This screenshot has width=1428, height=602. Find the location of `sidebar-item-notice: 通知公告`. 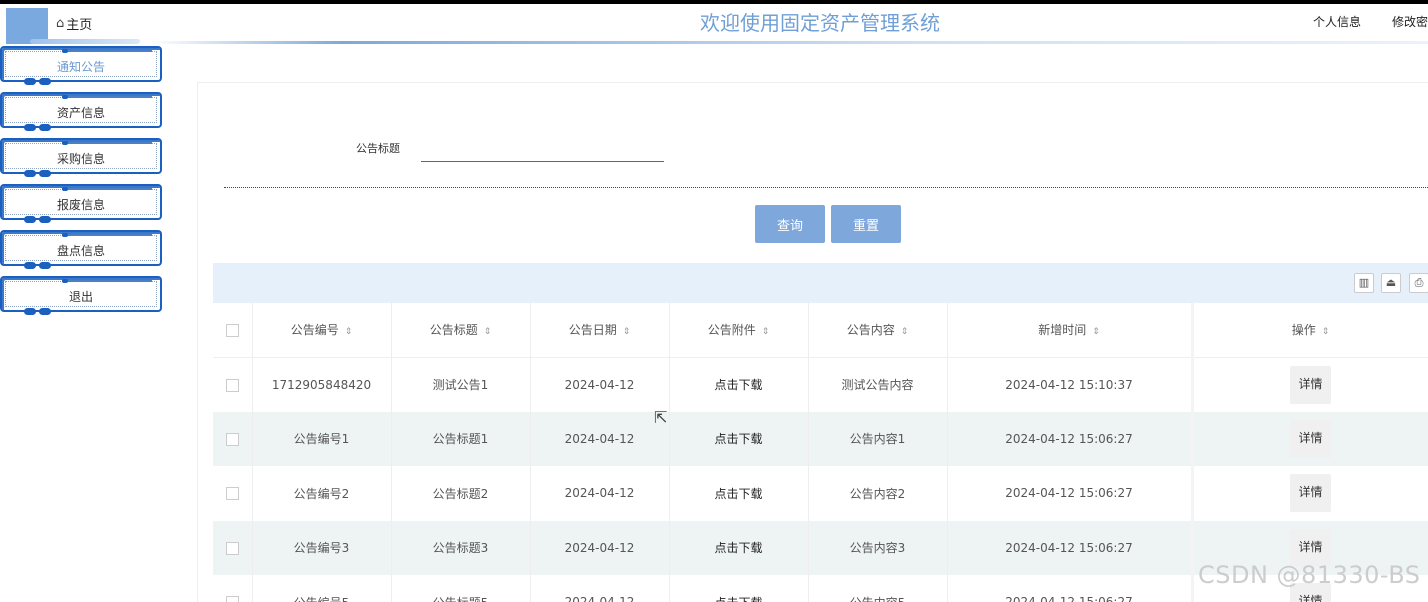

sidebar-item-notice: 通知公告 is located at coordinates (81, 65).